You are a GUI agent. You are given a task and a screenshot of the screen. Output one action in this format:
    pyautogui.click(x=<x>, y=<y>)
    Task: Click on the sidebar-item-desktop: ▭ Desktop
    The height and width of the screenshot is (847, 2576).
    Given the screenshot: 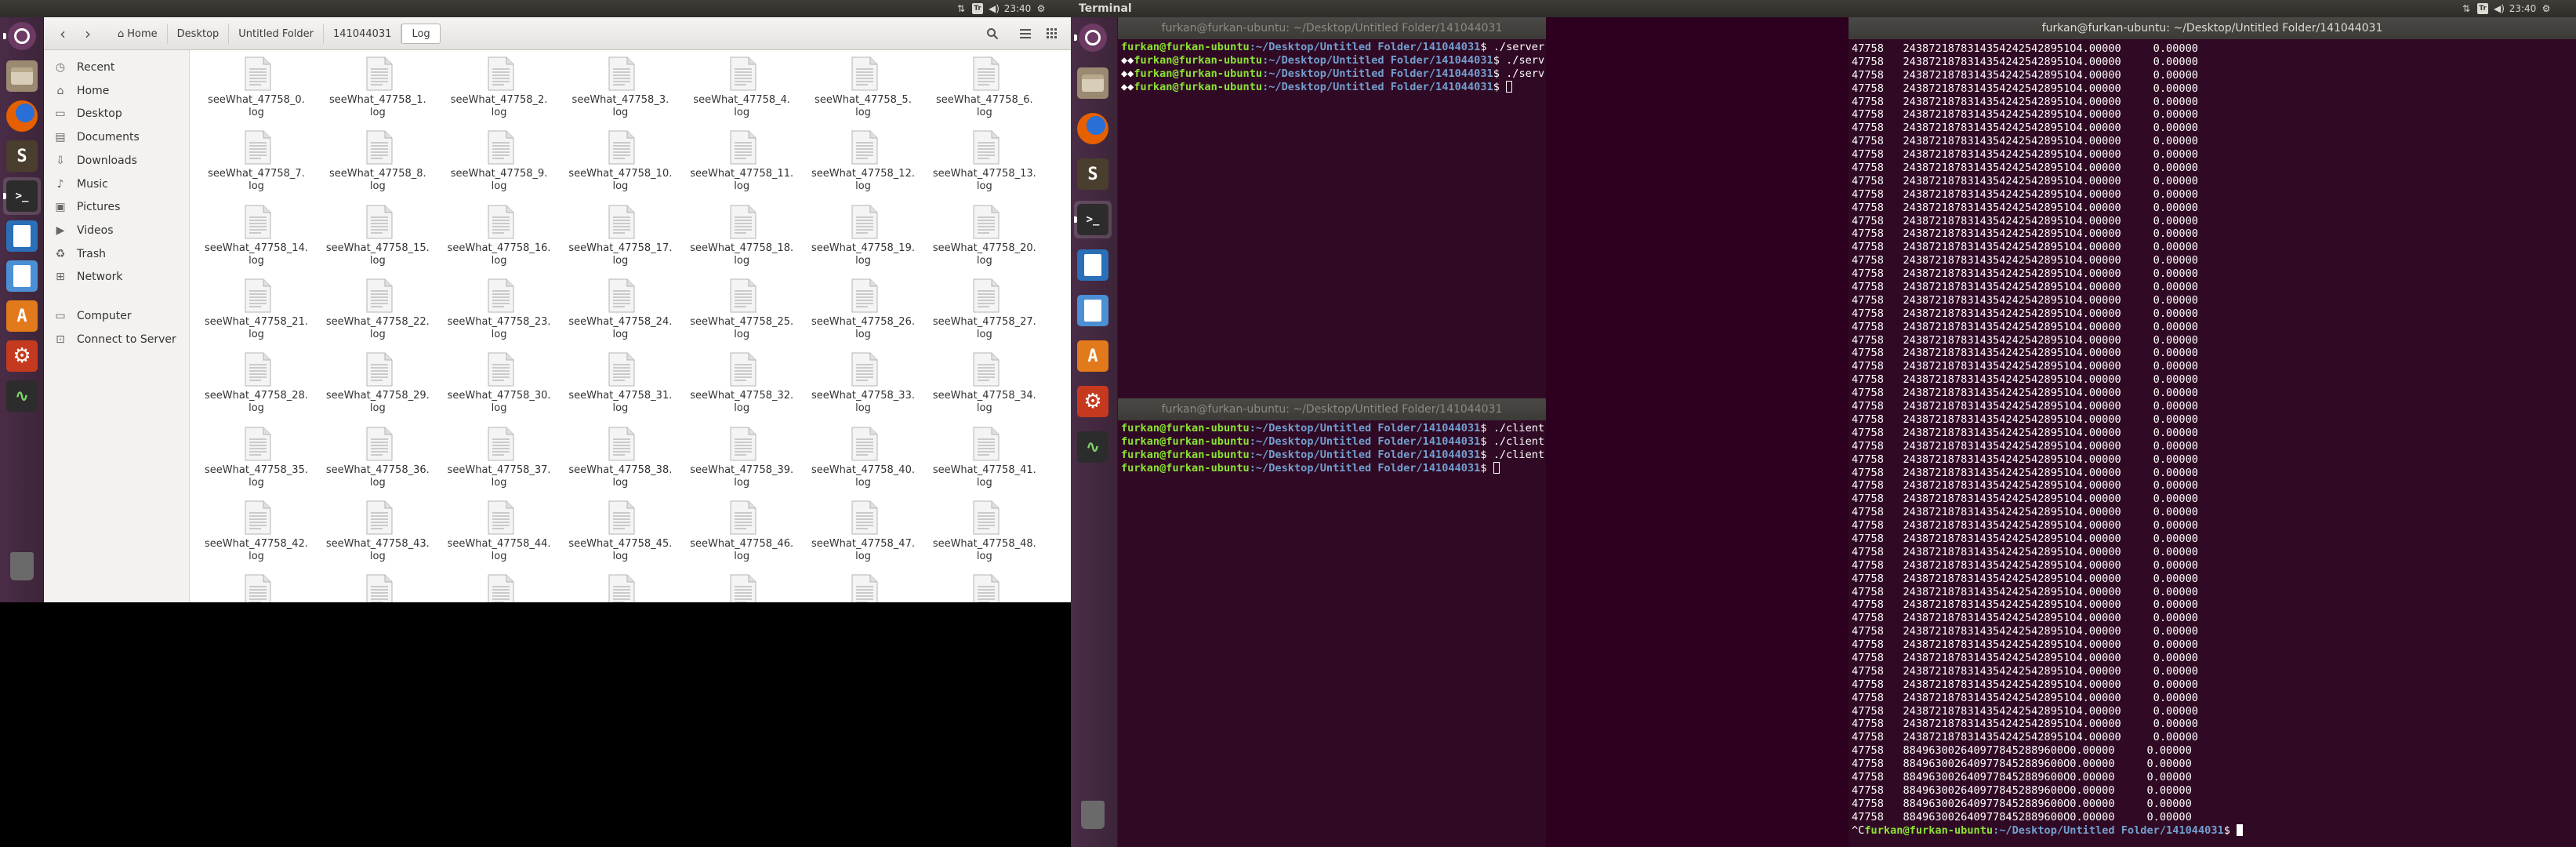 What is the action you would take?
    pyautogui.click(x=117, y=114)
    